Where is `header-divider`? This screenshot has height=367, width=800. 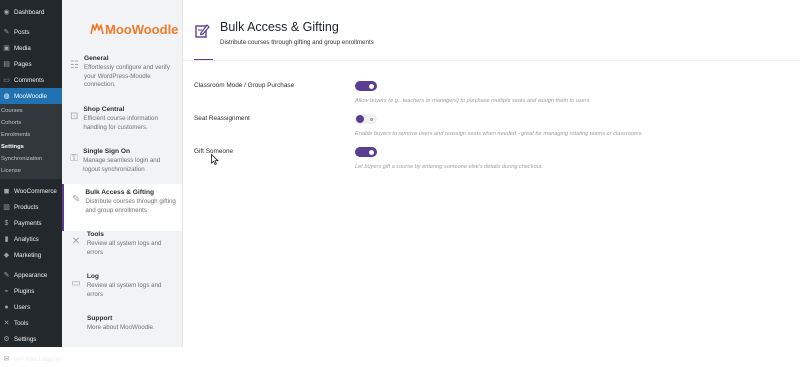 header-divider is located at coordinates (491, 60).